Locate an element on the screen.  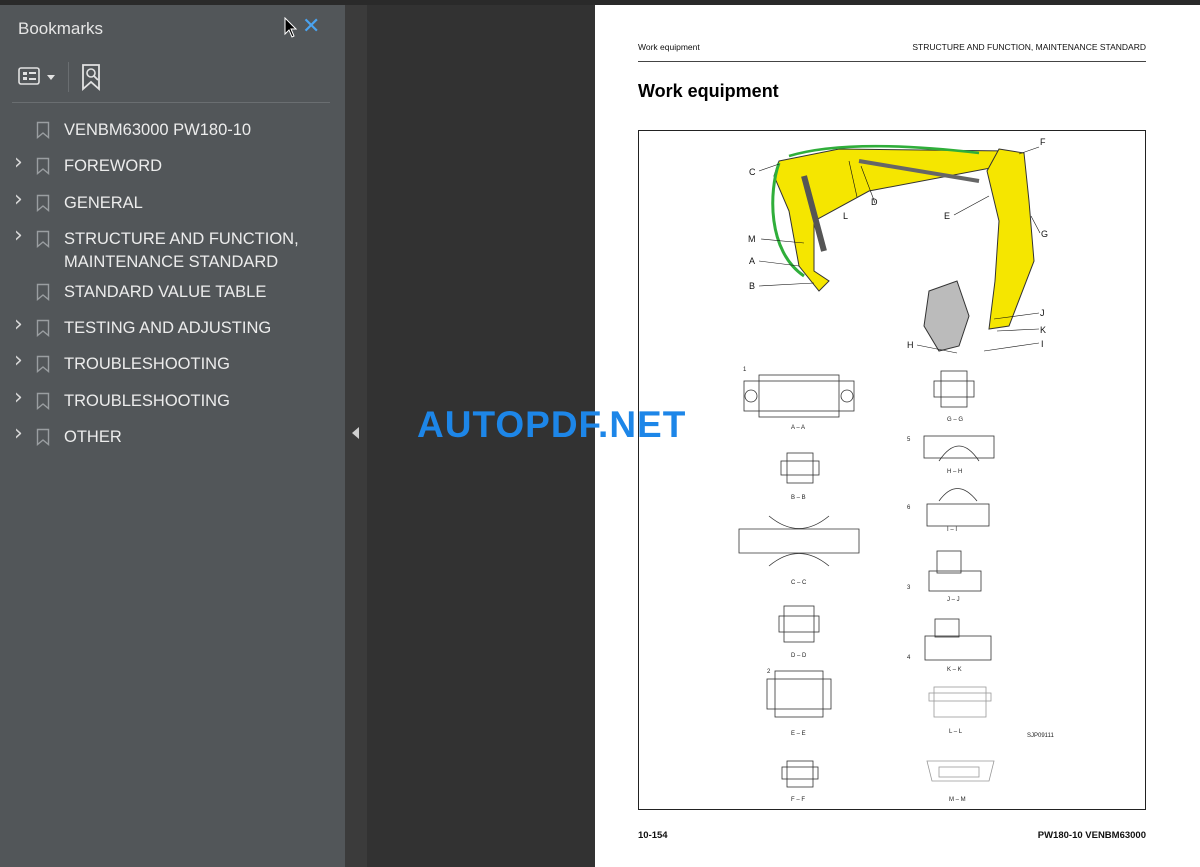
bookmark-options-button is located at coordinates (38, 77).